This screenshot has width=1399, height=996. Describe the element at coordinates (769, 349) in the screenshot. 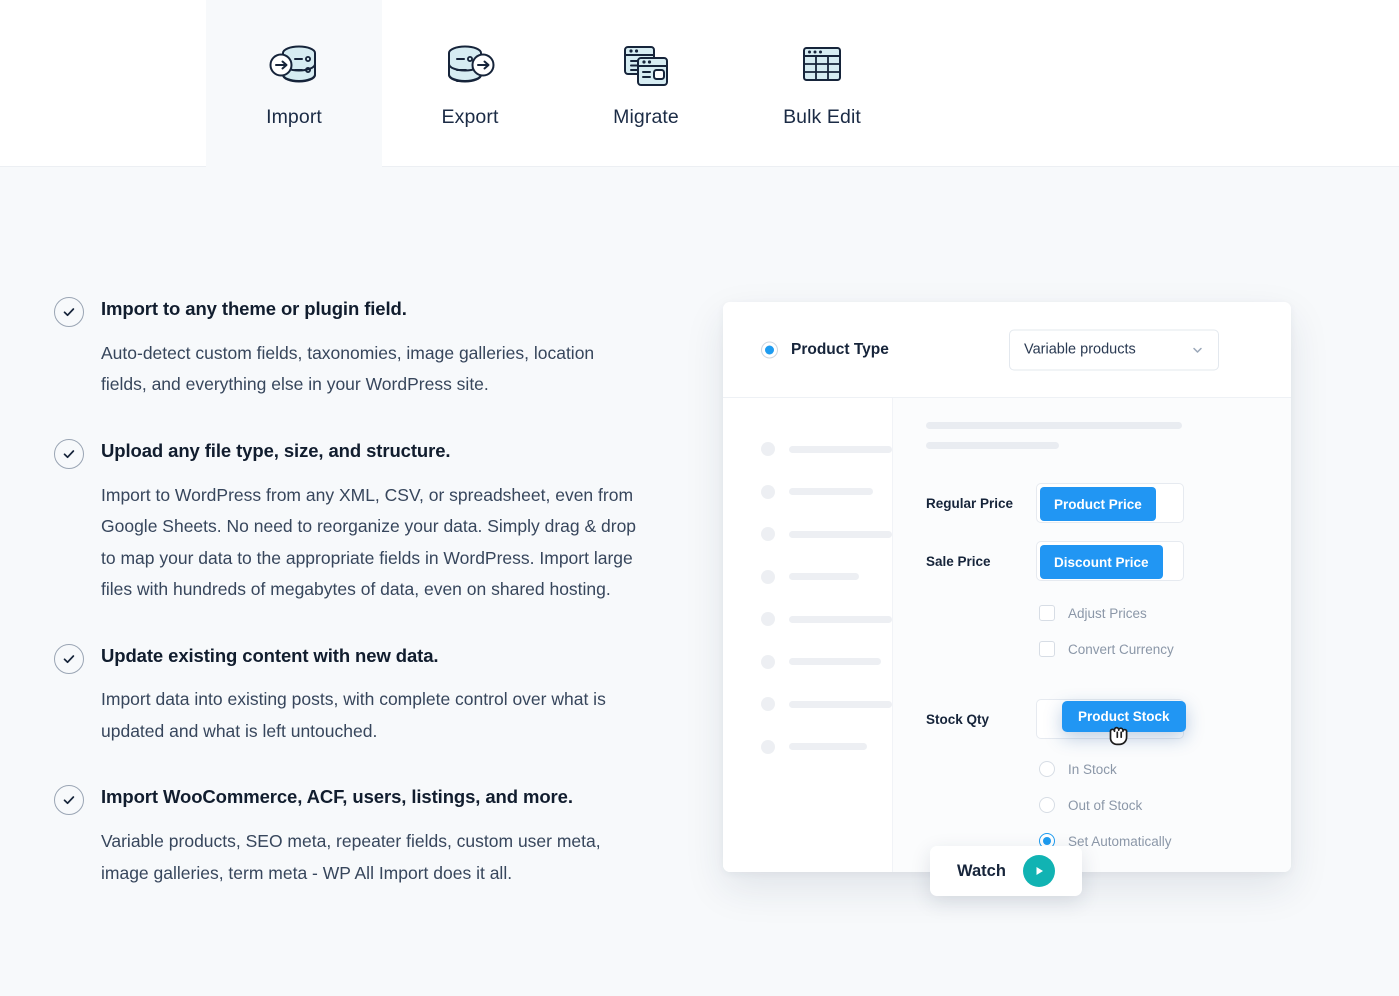

I see `product-type-radio` at that location.